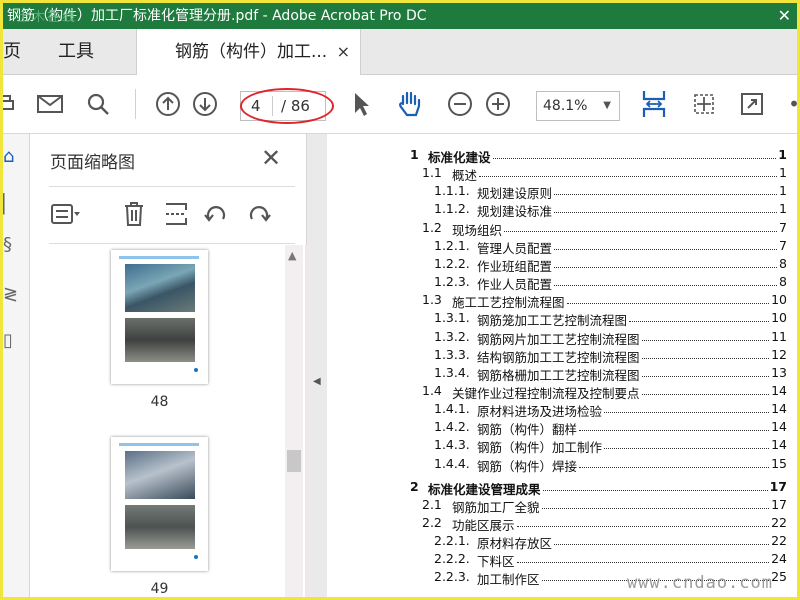 This screenshot has width=800, height=600. I want to click on undo-icon, so click(216, 214).